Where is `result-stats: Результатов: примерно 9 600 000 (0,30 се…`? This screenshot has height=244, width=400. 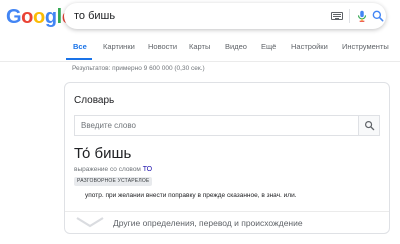
result-stats: Результатов: примерно 9 600 000 (0,30 се… is located at coordinates (138, 68).